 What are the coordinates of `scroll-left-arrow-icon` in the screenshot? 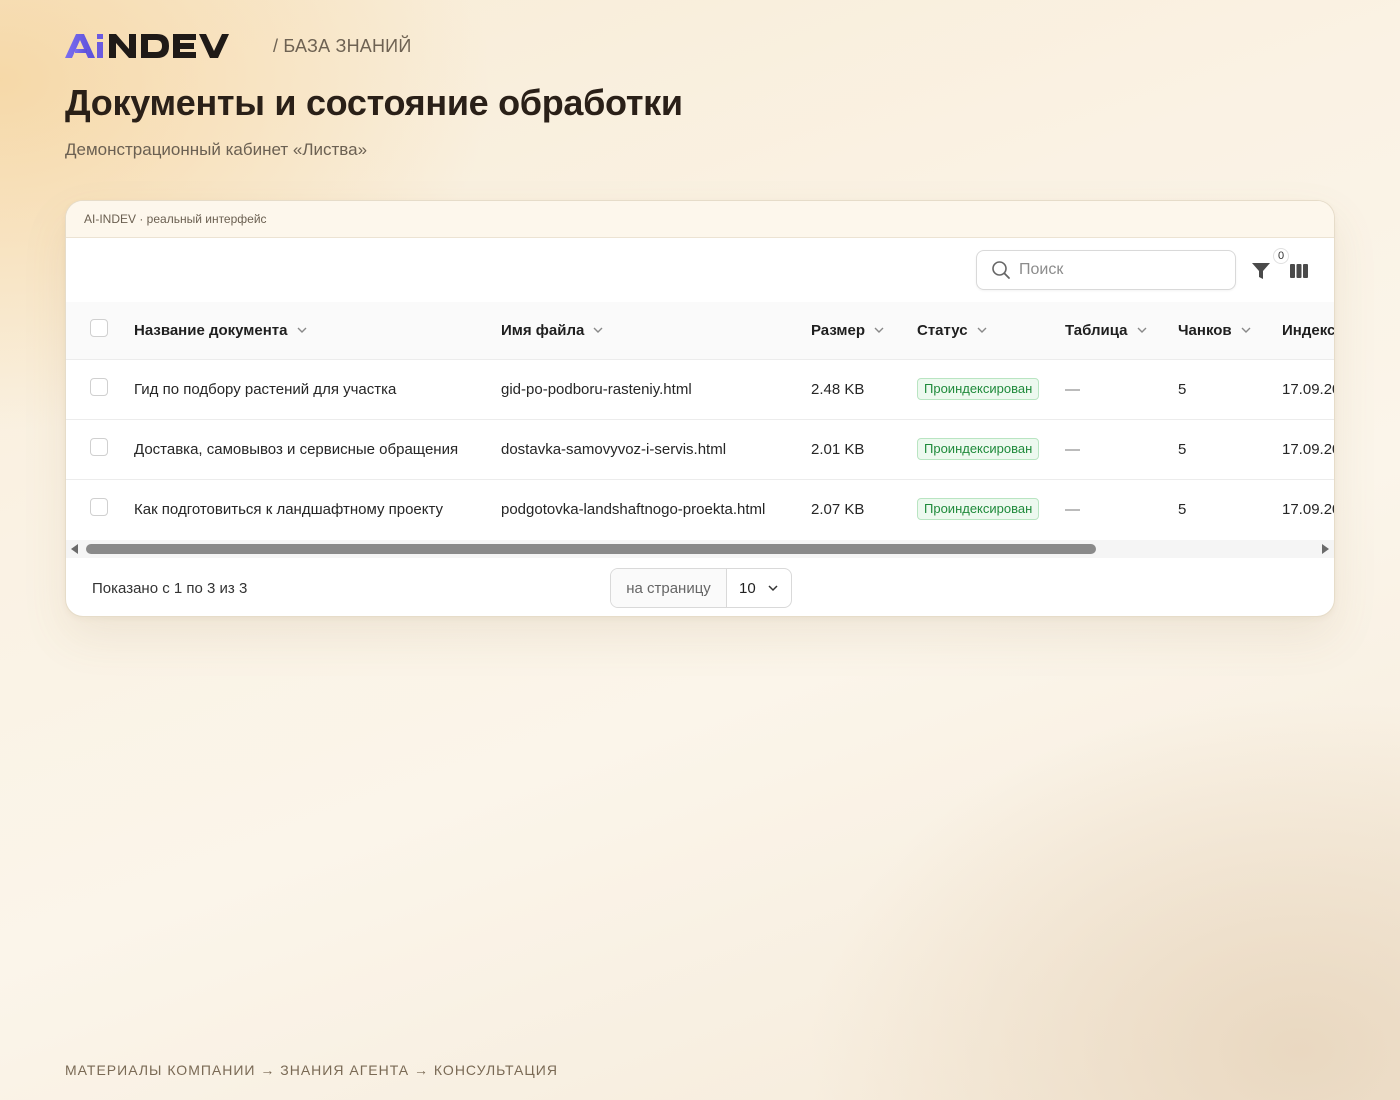 It's located at (74, 549).